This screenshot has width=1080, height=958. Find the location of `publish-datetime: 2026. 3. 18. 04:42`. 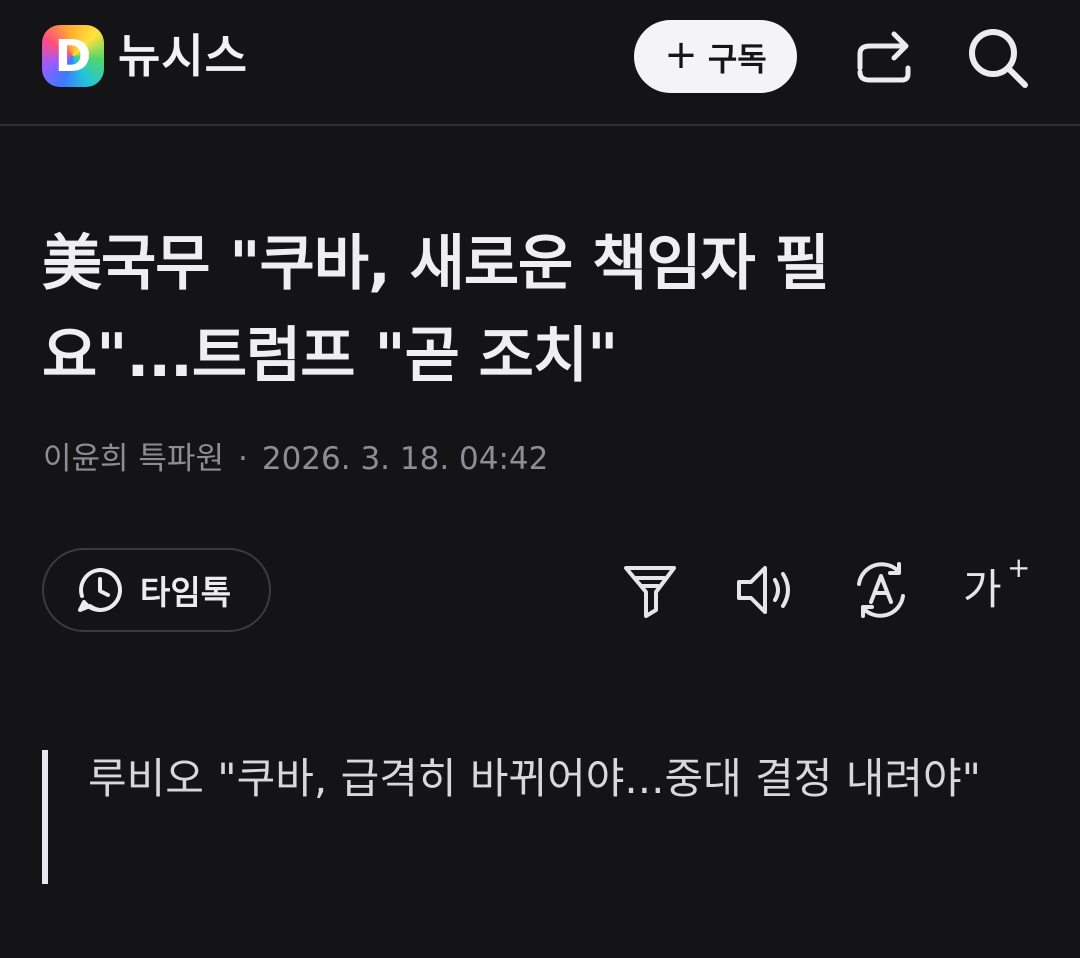

publish-datetime: 2026. 3. 18. 04:42 is located at coordinates (405, 459).